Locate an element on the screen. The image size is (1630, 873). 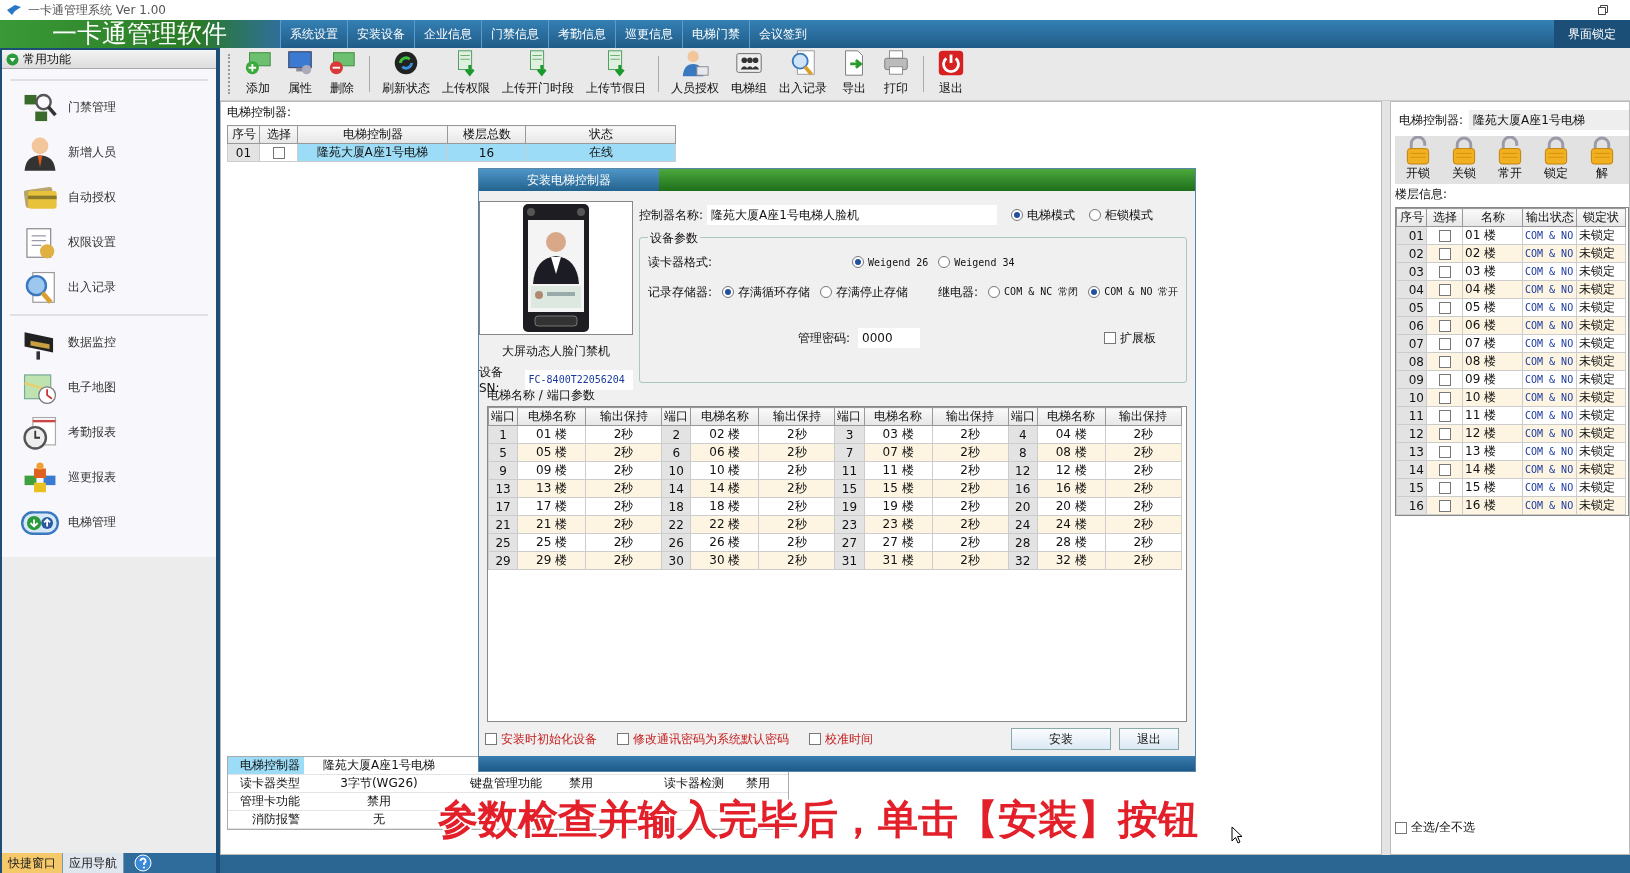
relay-radio: COM & NO 常开 is located at coordinates (1133, 292).